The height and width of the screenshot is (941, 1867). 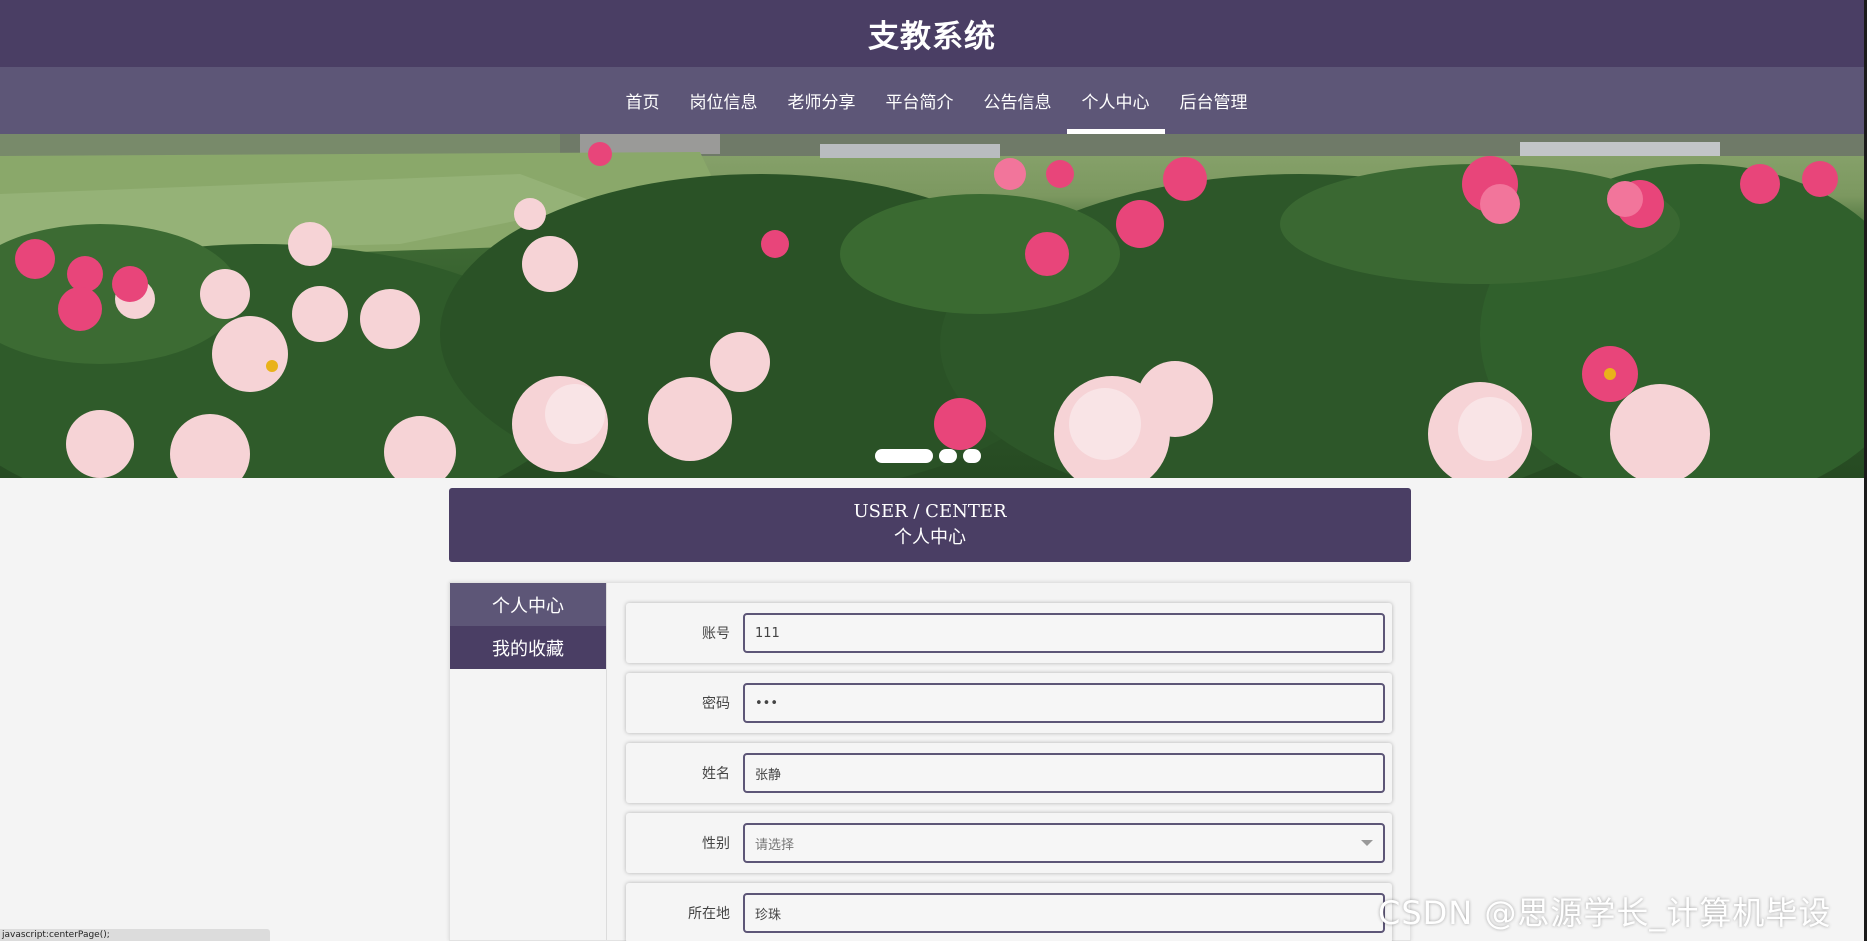 I want to click on account-label: 账号, so click(x=716, y=634).